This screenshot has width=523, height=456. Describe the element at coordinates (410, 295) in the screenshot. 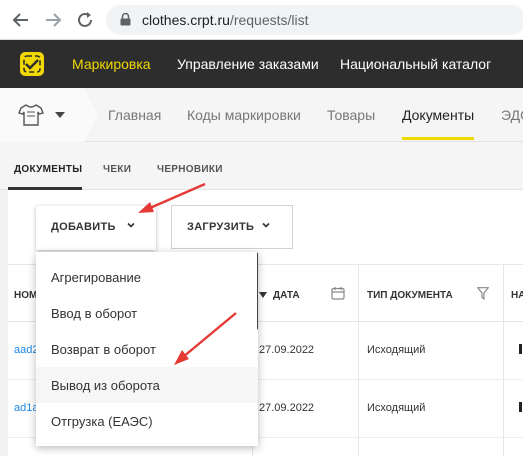

I see `column-header-doc-type: ТИП ДОКУМЕНТА` at that location.